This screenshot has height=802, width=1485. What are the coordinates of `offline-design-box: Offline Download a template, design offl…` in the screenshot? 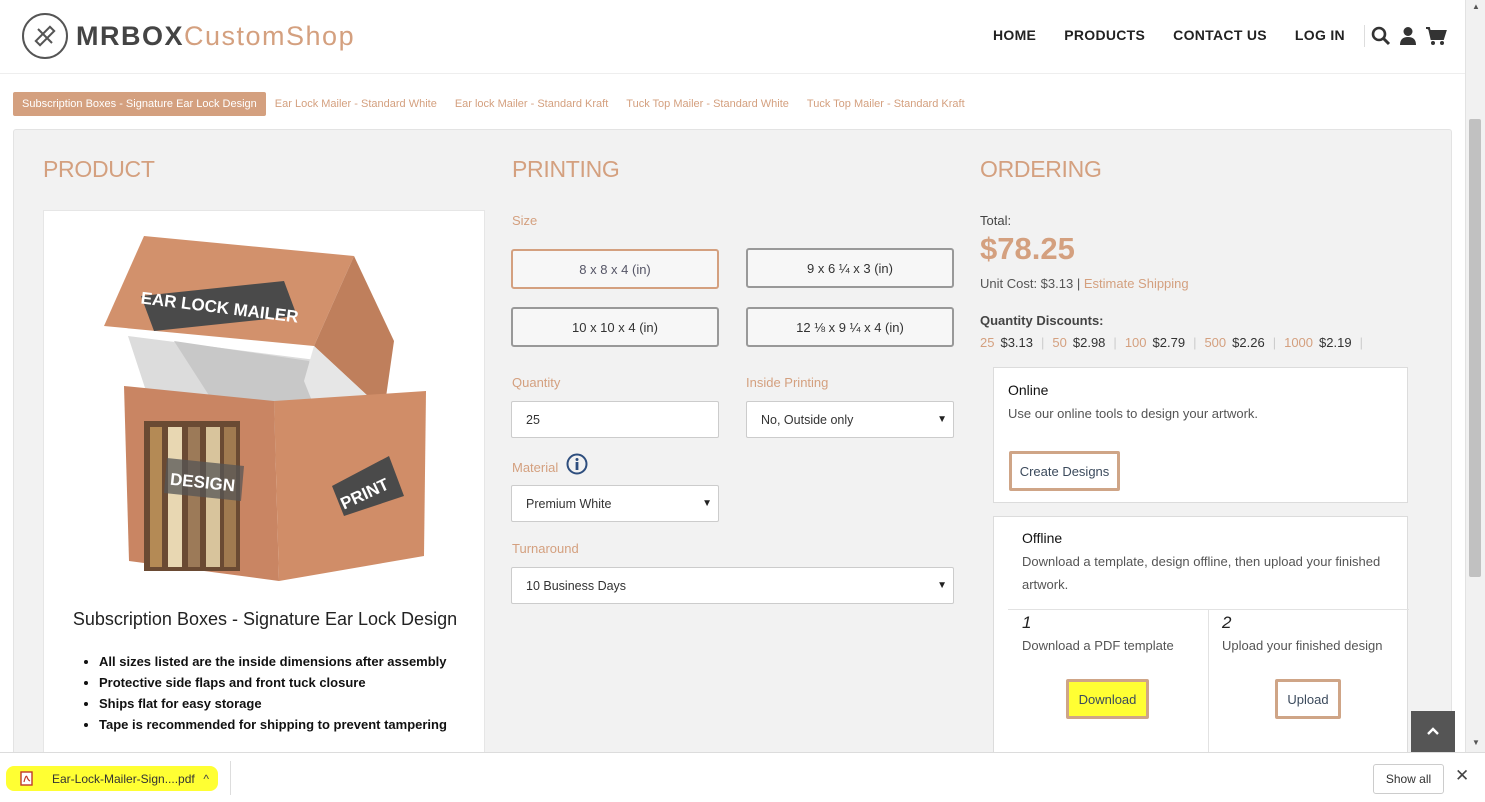 It's located at (1201, 634).